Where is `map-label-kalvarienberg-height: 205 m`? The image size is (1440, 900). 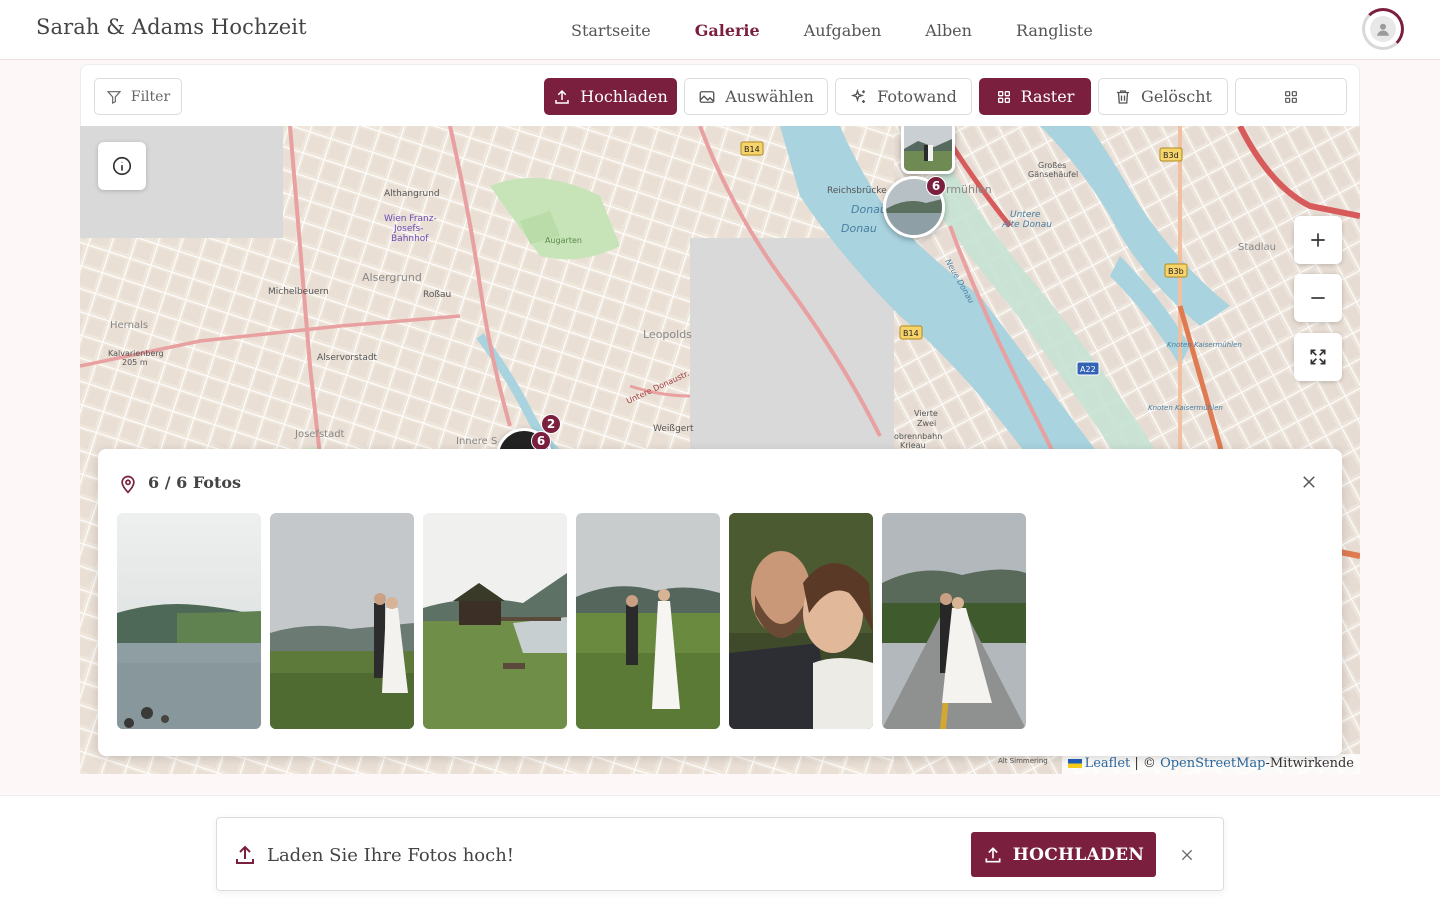 map-label-kalvarienberg-height: 205 m is located at coordinates (135, 362).